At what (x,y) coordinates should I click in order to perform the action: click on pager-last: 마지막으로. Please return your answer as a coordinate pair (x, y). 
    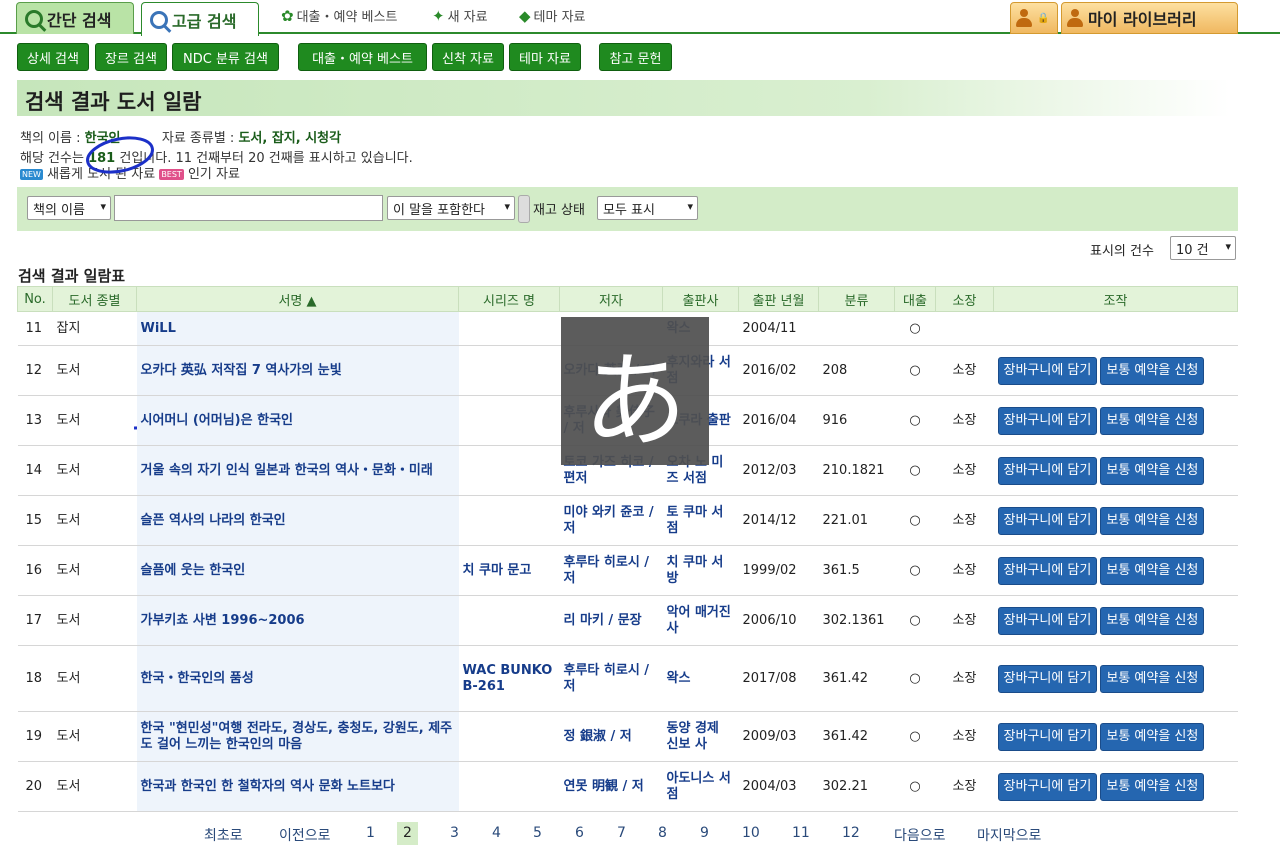
    Looking at the image, I should click on (1009, 835).